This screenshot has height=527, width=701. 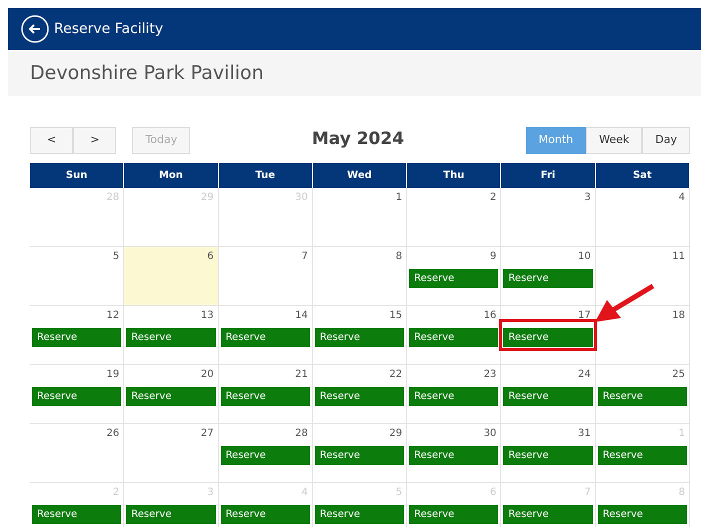 I want to click on facility-name: Devonshire Park Pavilion, so click(x=147, y=73).